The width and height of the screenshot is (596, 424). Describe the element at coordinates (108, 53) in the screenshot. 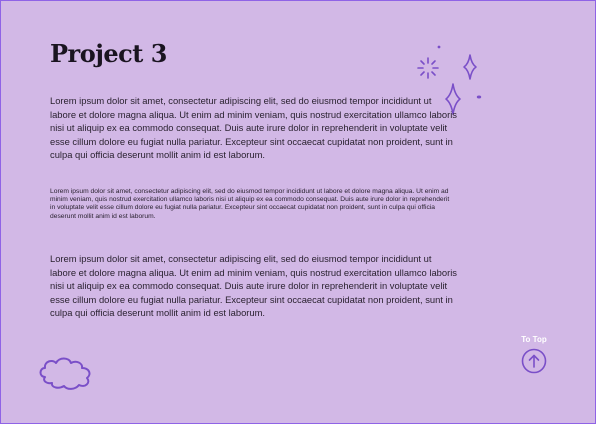

I see `page-title: Project 3` at that location.